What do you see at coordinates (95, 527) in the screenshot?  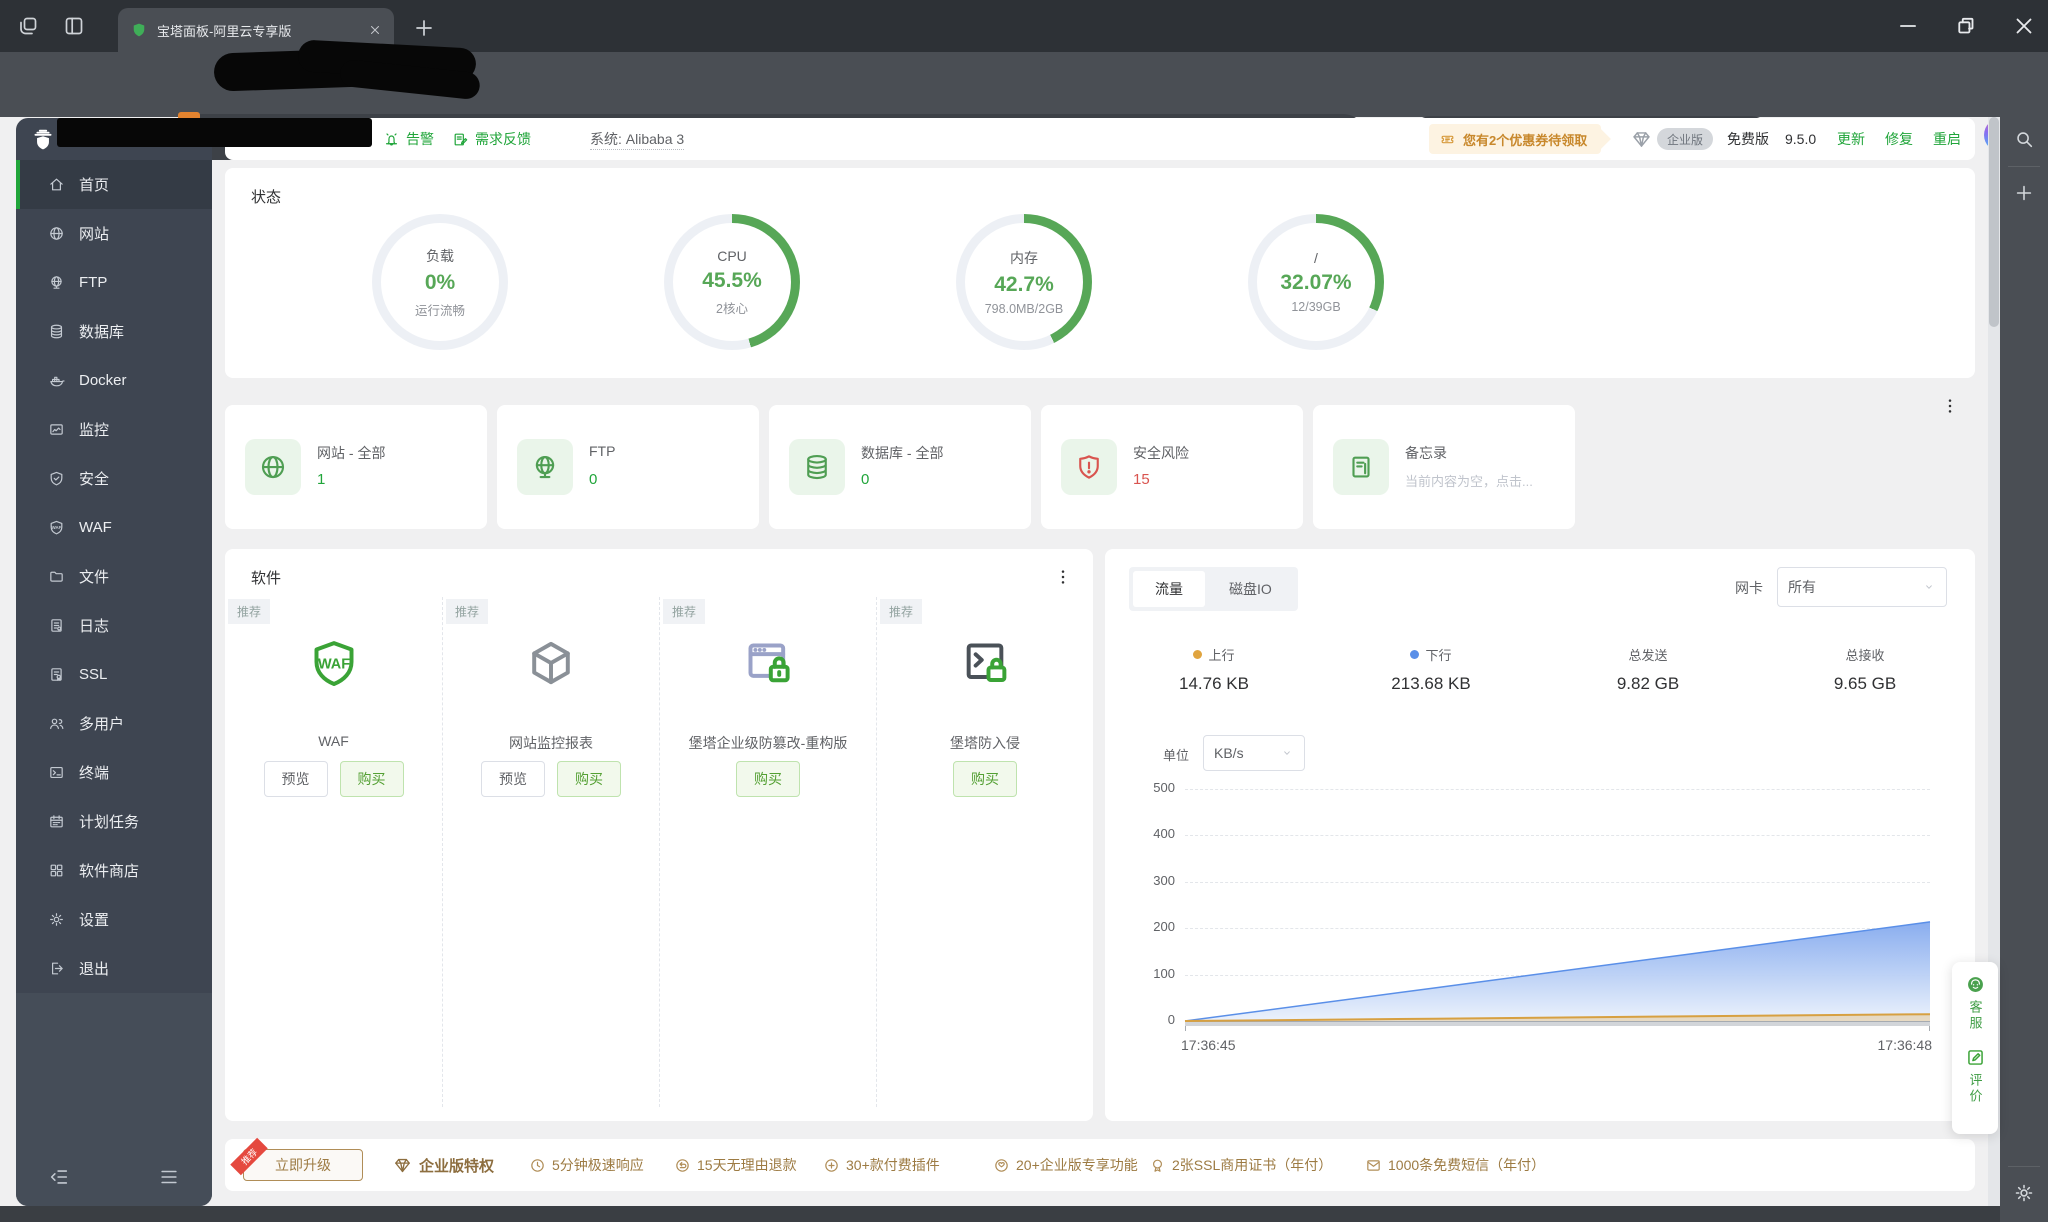 I see `sidebar-item-label: WAF` at bounding box center [95, 527].